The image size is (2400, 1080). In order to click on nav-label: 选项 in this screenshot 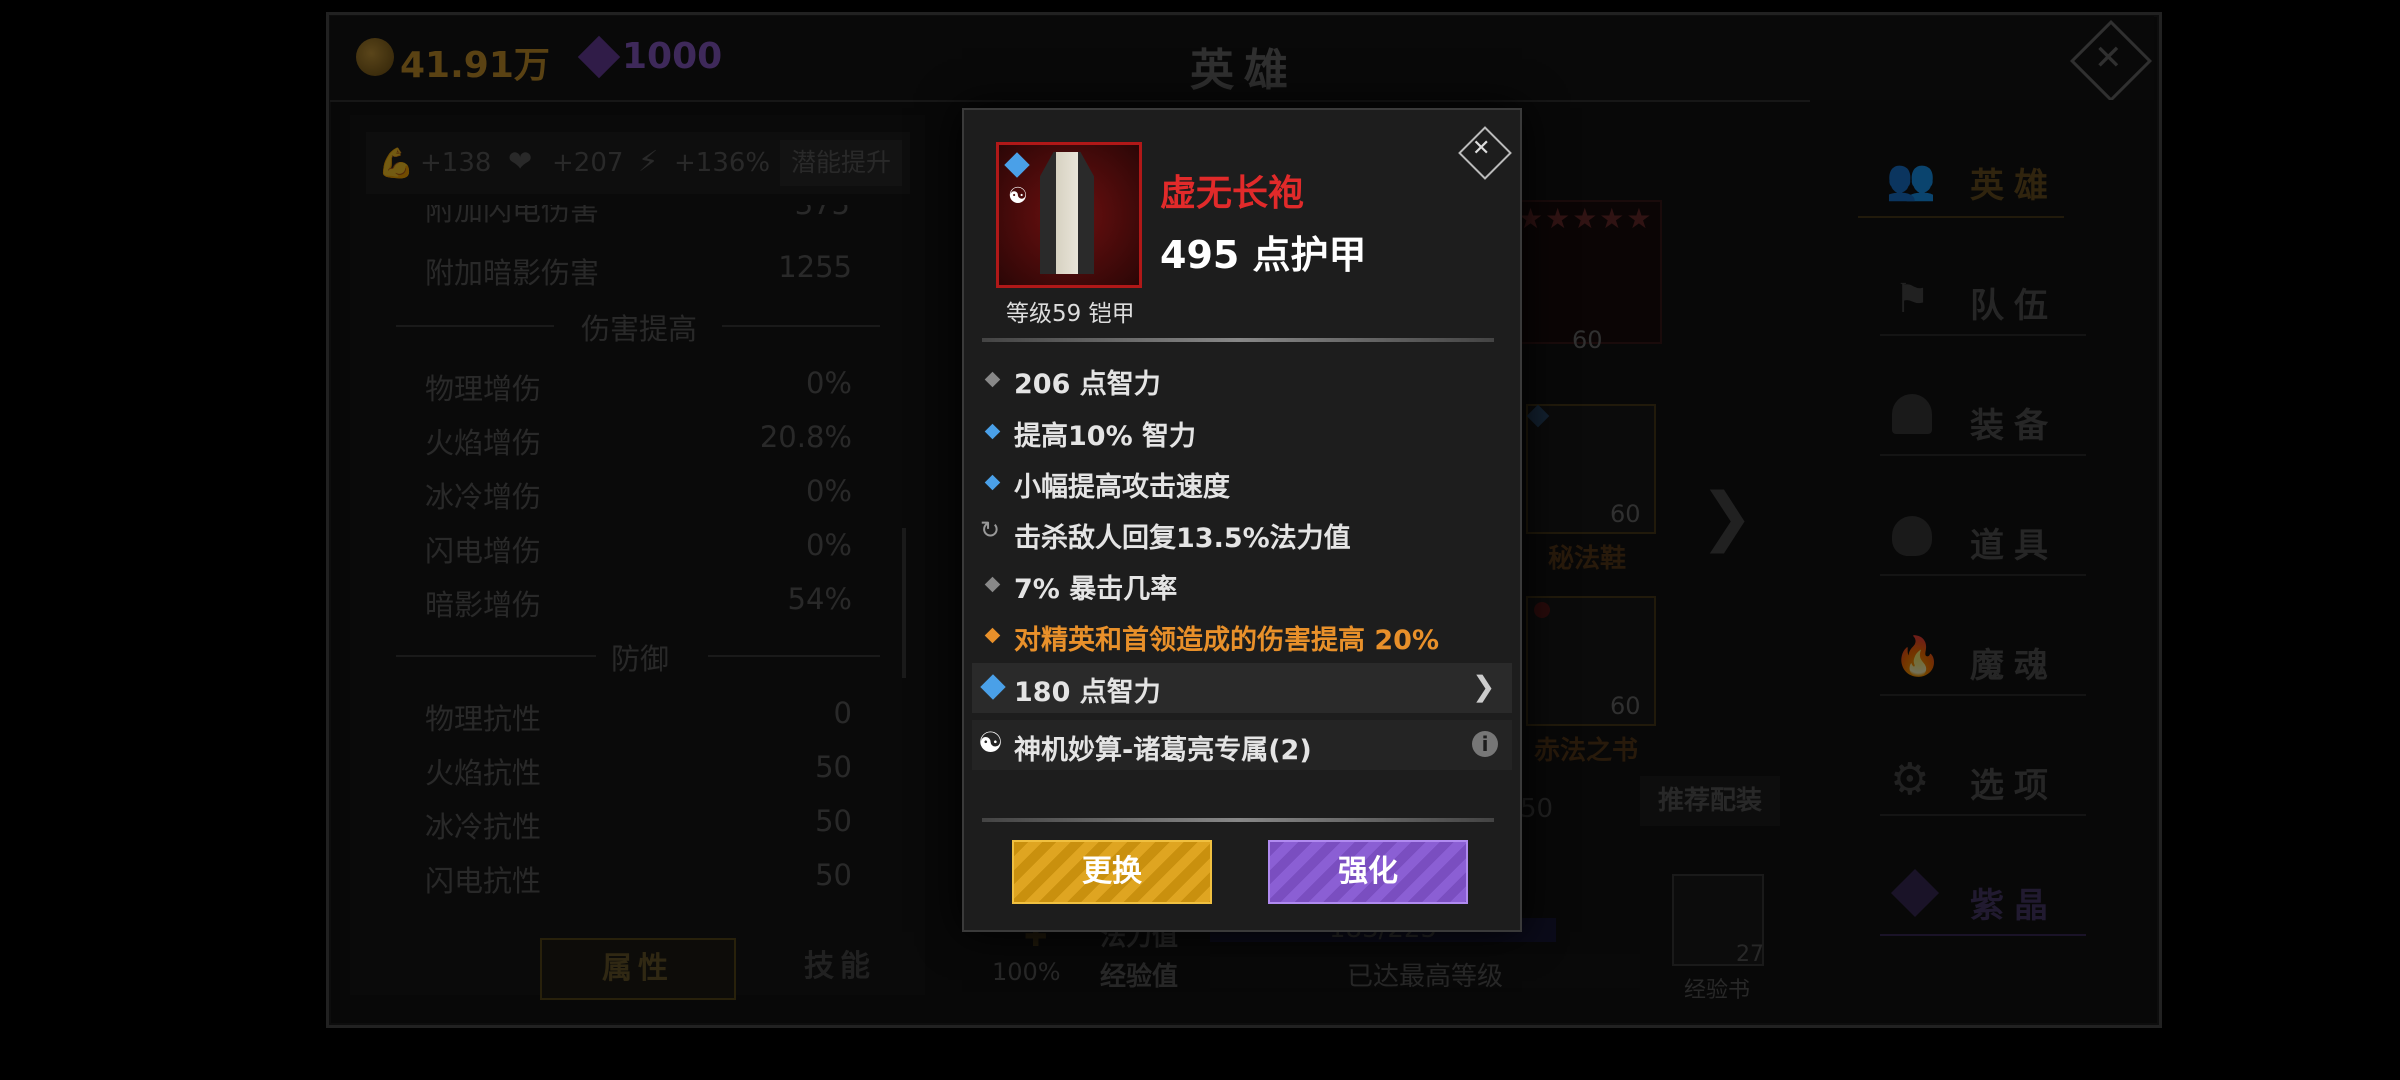, I will do `click(2014, 786)`.